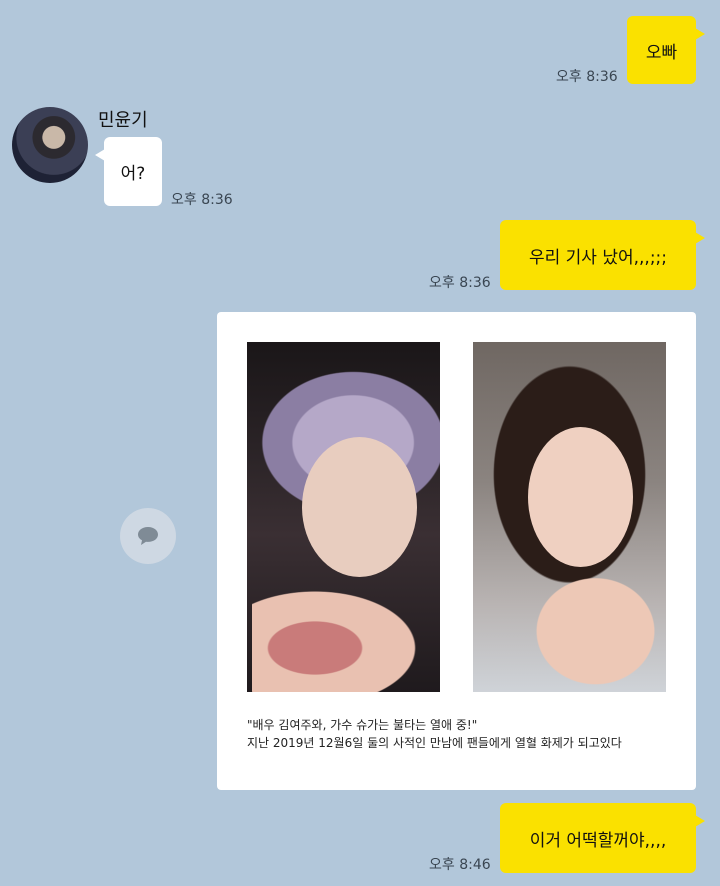 This screenshot has width=720, height=886. Describe the element at coordinates (580, 497) in the screenshot. I see `photo-right-face` at that location.